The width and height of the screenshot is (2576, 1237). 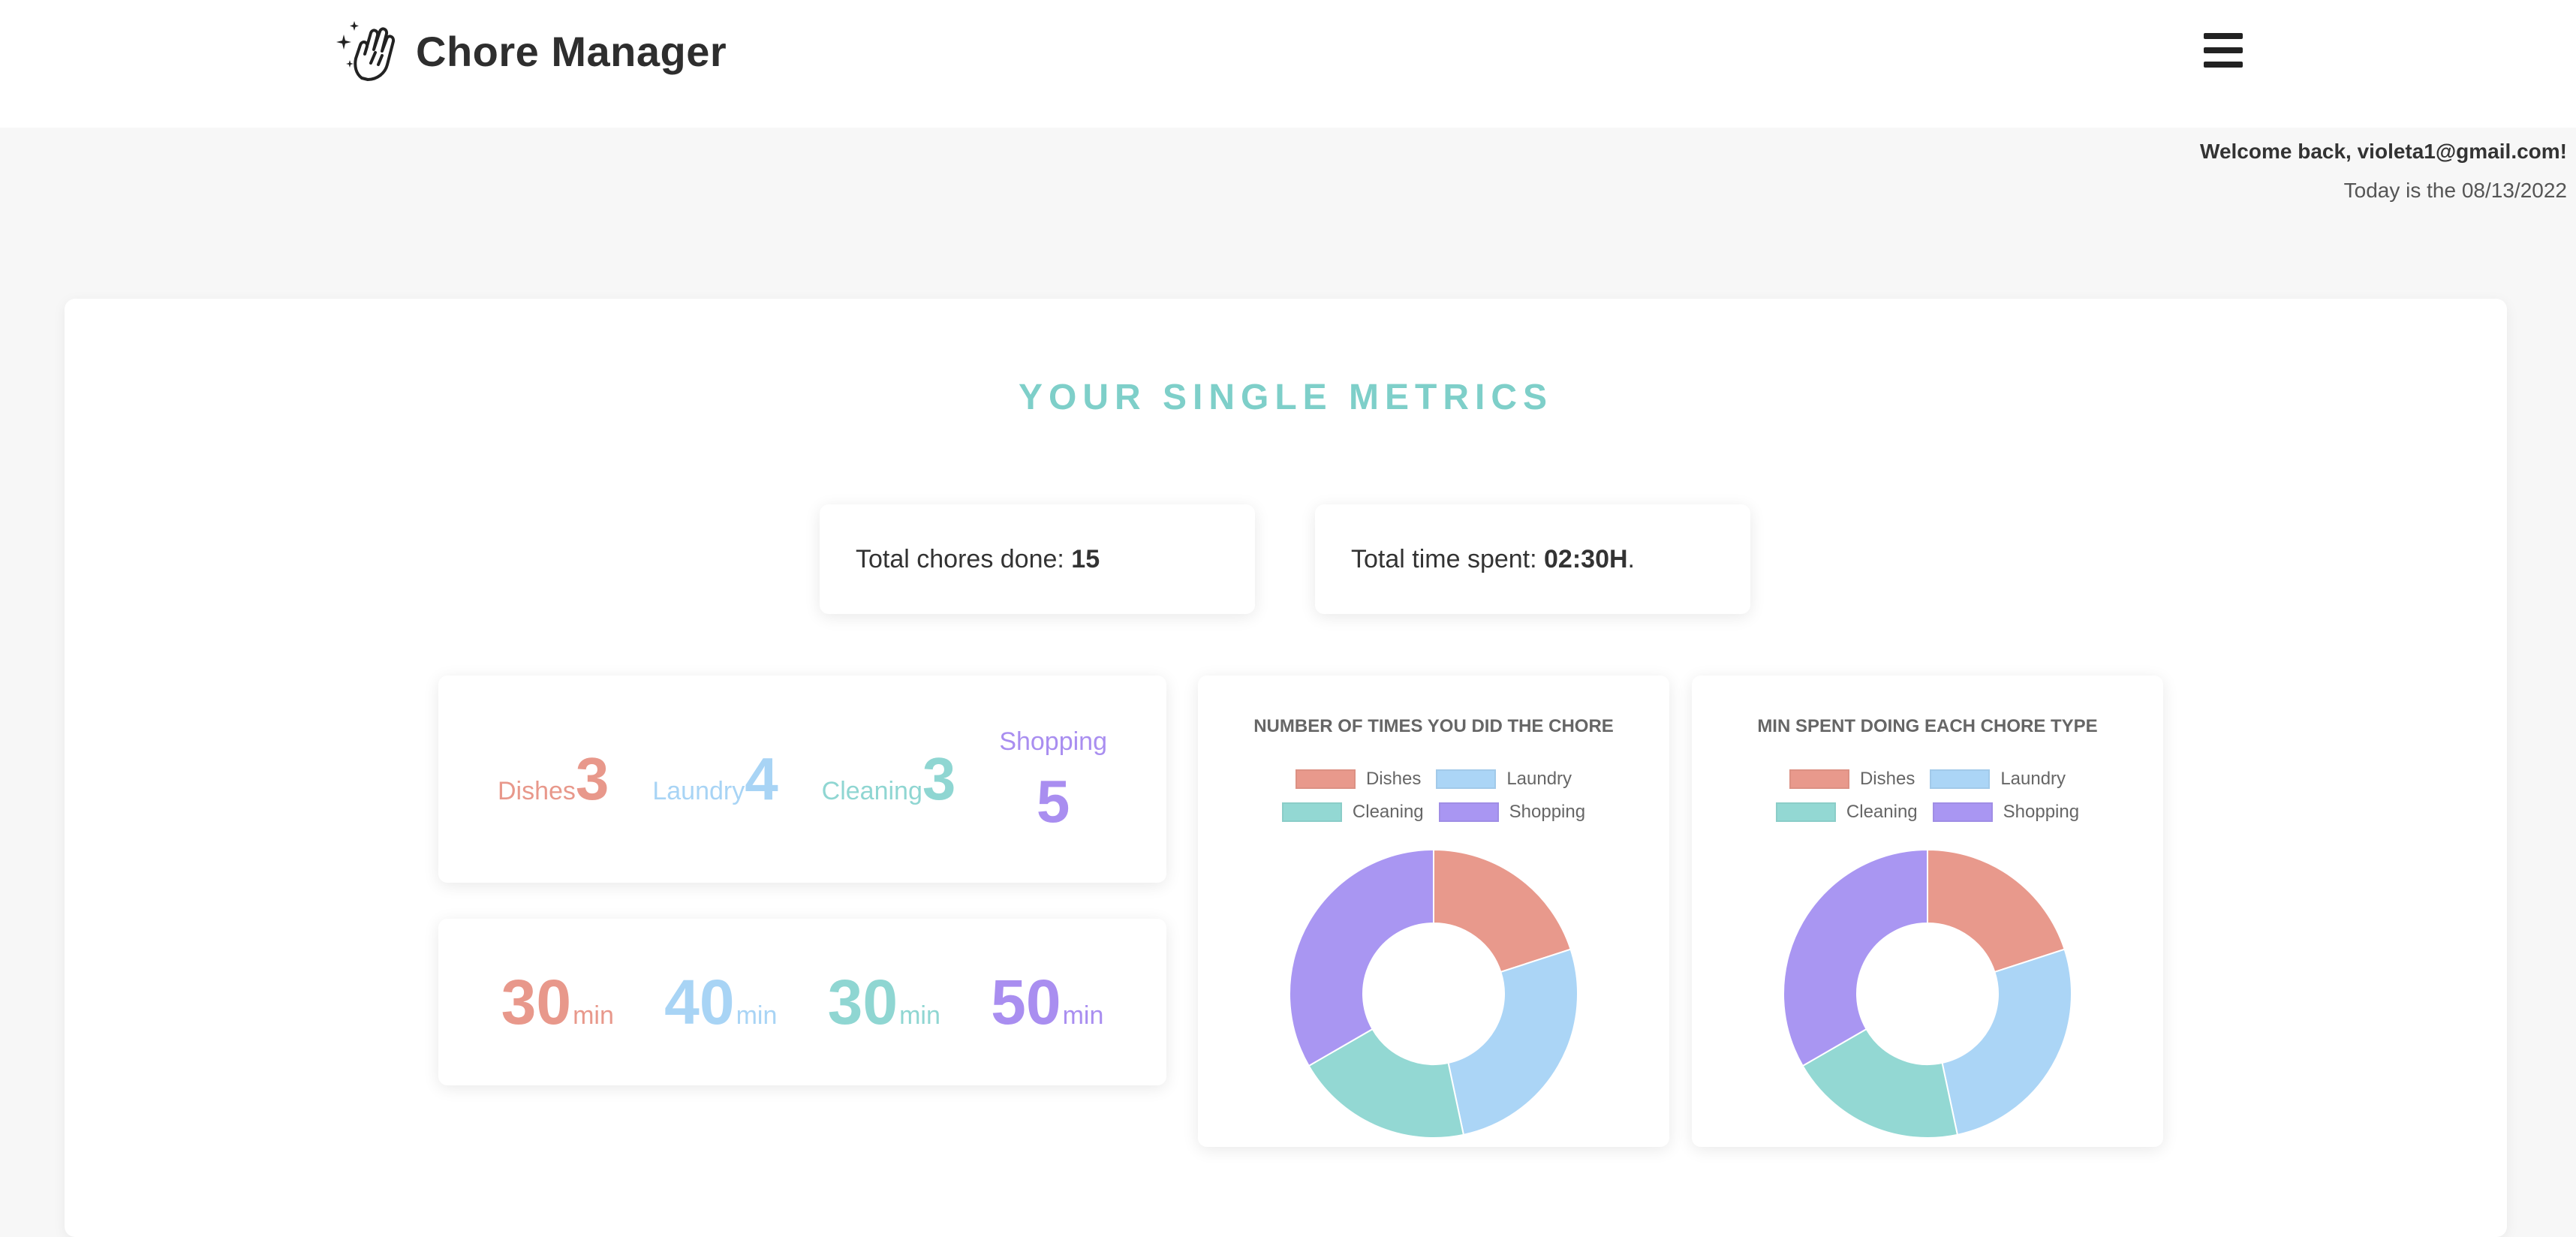 I want to click on count-laundry: Laundry 4, so click(x=715, y=779).